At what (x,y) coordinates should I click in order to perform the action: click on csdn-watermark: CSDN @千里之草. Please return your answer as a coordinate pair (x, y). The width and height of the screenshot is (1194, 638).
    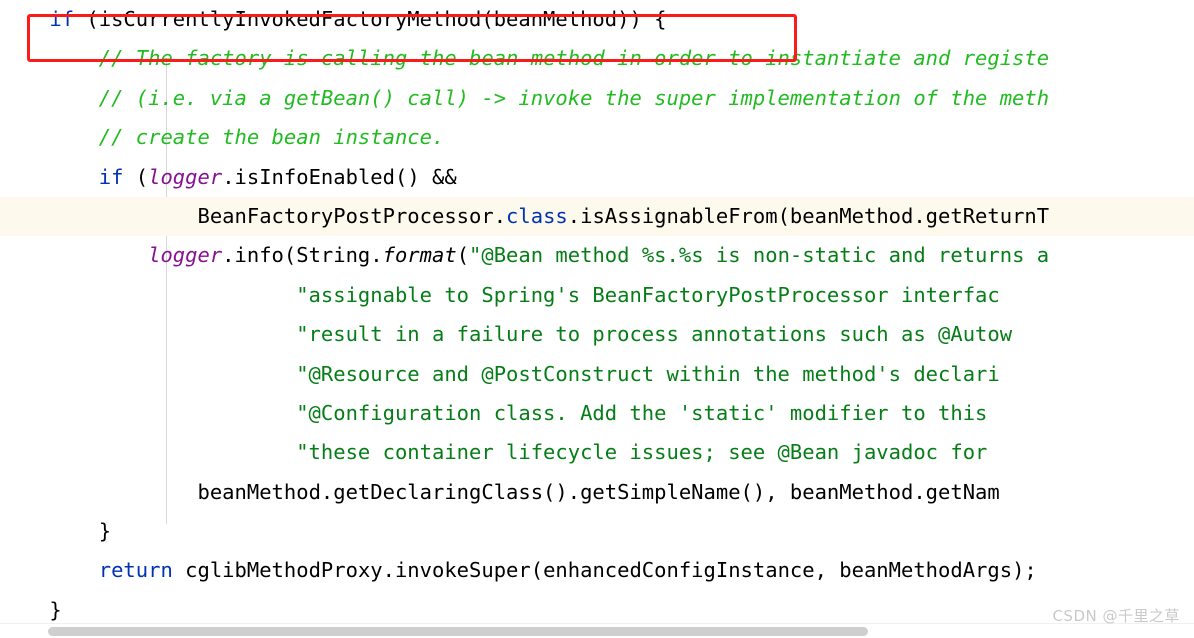
    Looking at the image, I should click on (1116, 616).